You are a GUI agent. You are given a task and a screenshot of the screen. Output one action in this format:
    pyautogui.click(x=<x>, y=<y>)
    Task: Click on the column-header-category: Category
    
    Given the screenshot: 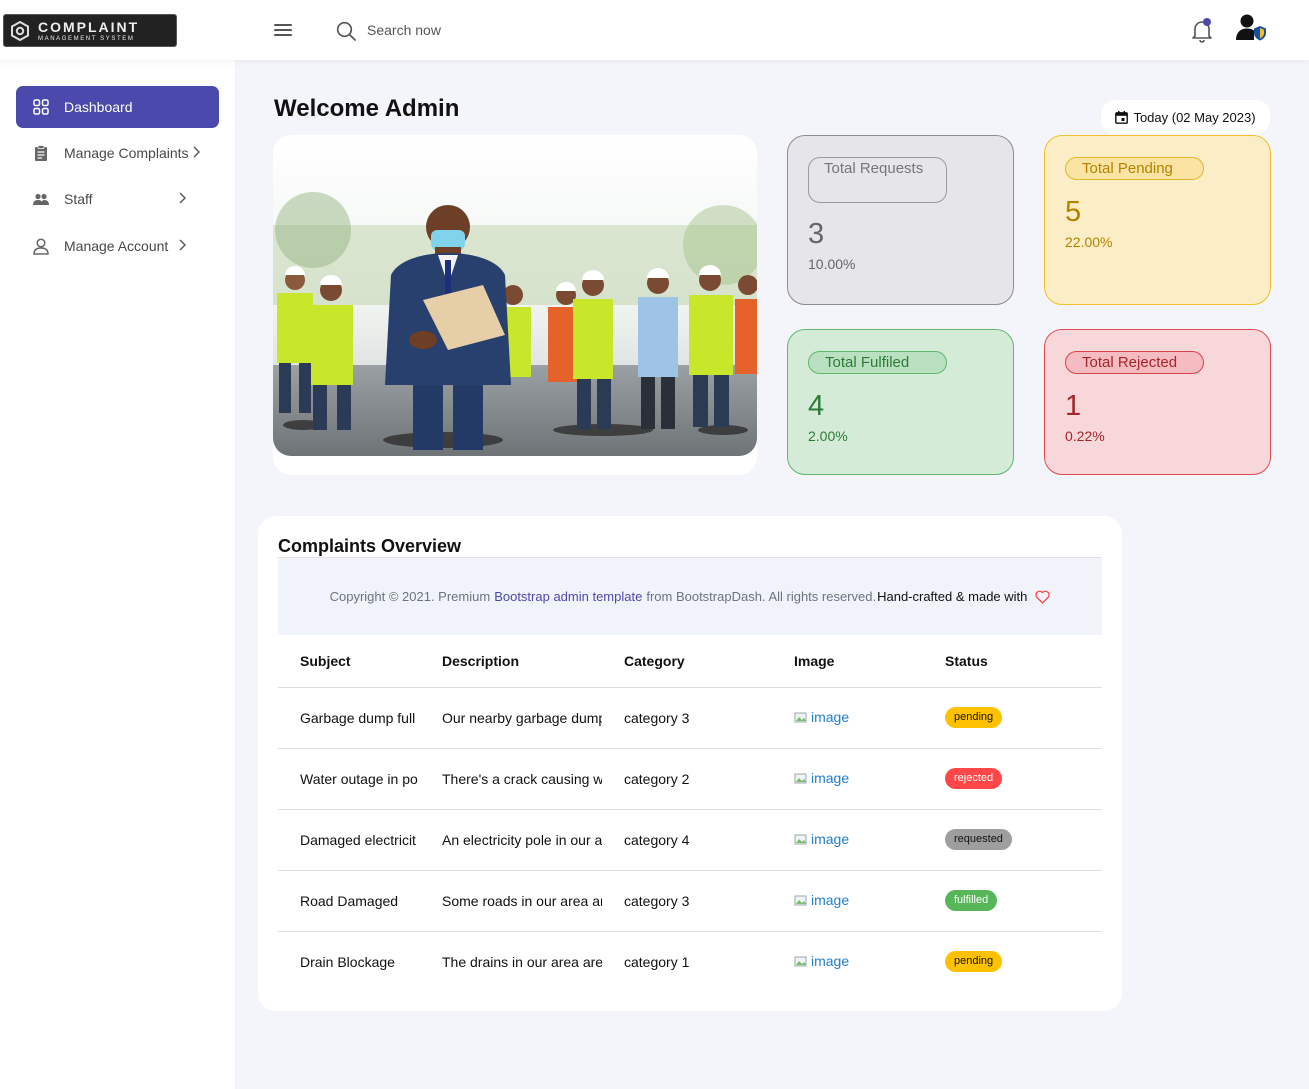 What is the action you would take?
    pyautogui.click(x=687, y=661)
    